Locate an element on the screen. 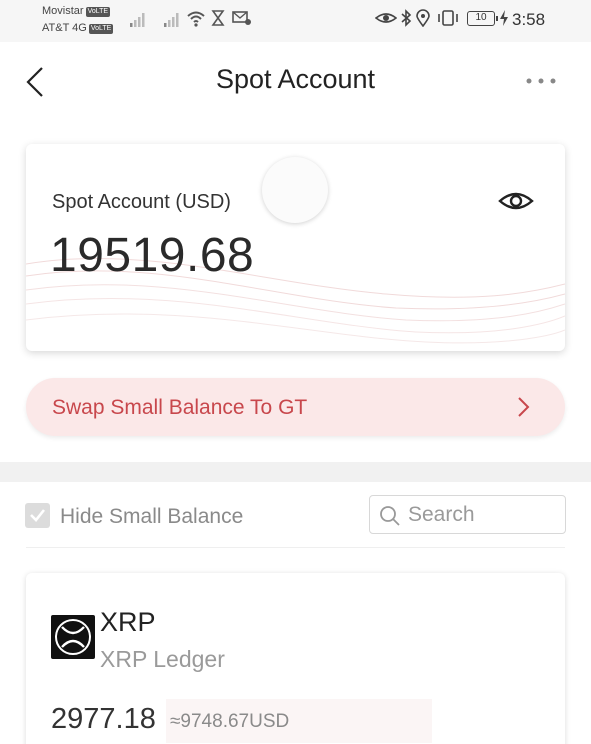 This screenshot has height=744, width=591. section-divider is located at coordinates (295, 472).